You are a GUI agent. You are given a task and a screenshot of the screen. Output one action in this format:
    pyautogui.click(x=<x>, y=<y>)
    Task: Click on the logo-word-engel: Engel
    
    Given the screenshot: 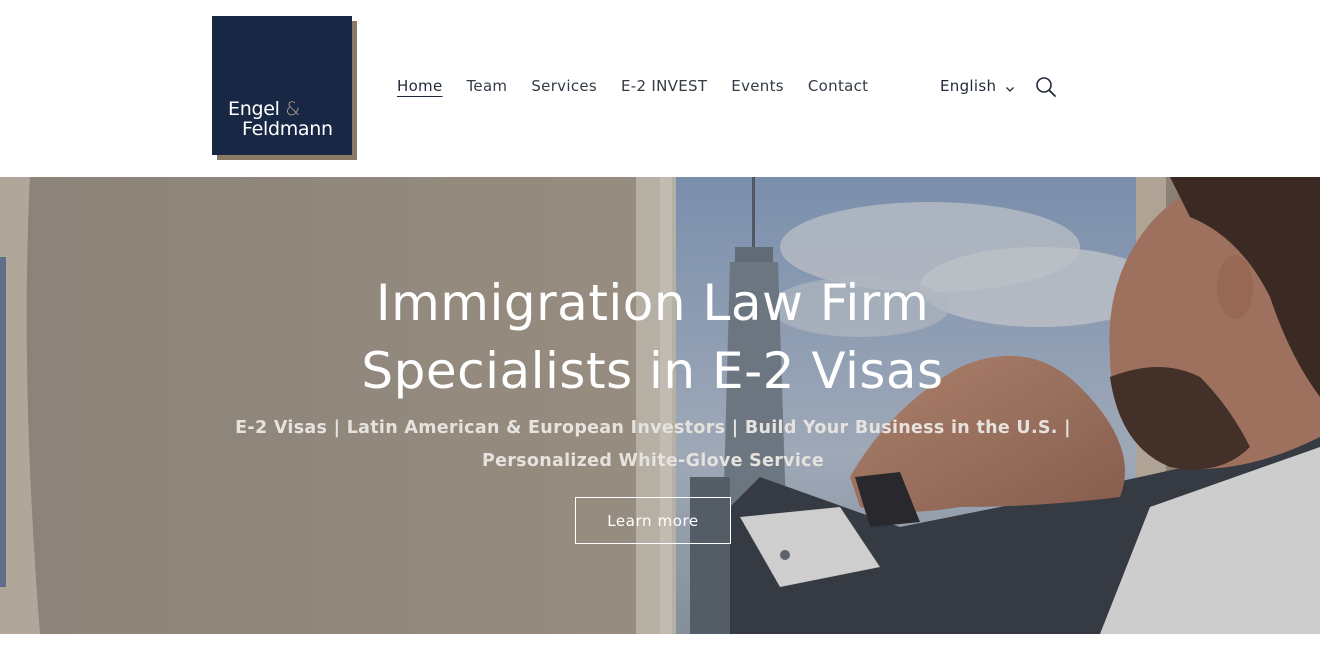 What is the action you would take?
    pyautogui.click(x=254, y=109)
    